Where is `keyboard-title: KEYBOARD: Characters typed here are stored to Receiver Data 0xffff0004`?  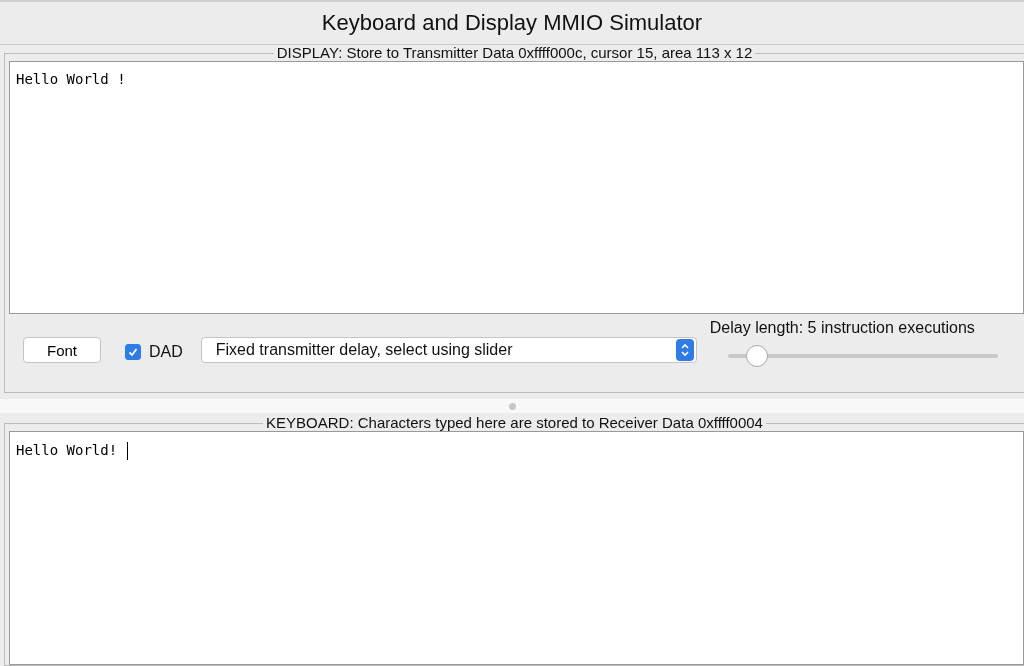
keyboard-title: KEYBOARD: Characters typed here are stored to Receiver Data 0xffff0004 is located at coordinates (514, 423).